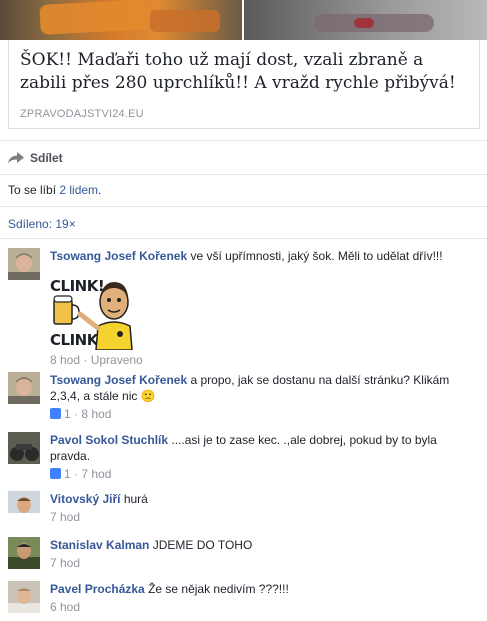  What do you see at coordinates (99, 545) in the screenshot?
I see `comment-author: Stanislav Kalman` at bounding box center [99, 545].